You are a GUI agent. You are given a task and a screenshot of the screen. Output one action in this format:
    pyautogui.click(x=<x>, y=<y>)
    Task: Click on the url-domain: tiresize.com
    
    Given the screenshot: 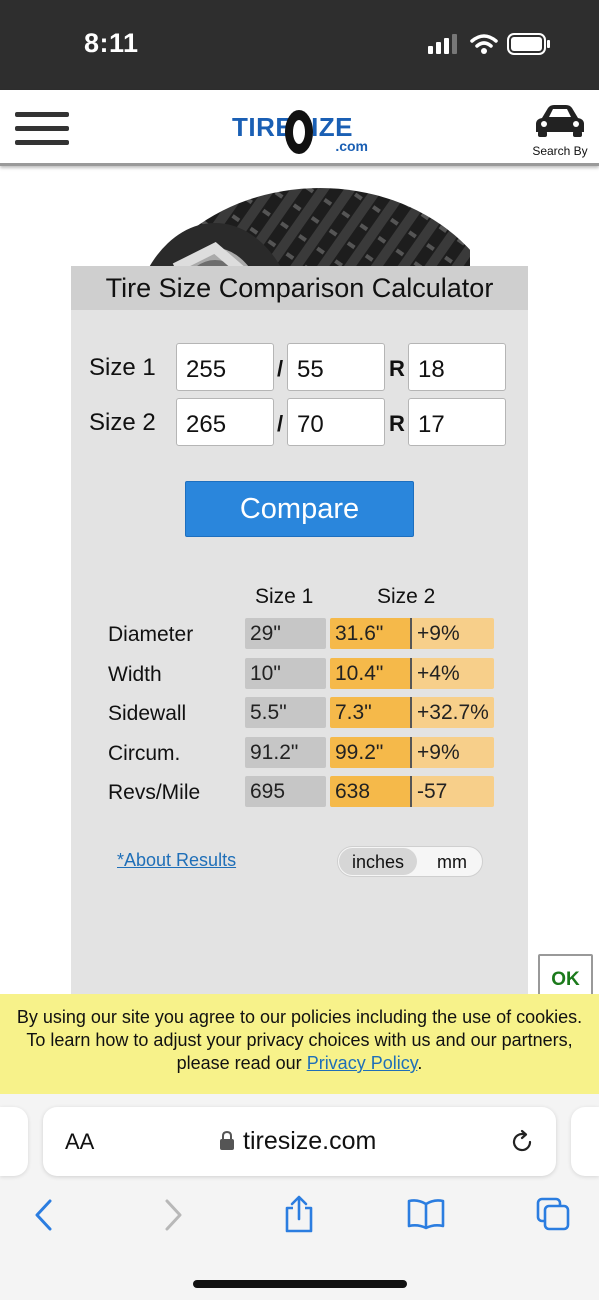 What is the action you would take?
    pyautogui.click(x=310, y=1141)
    